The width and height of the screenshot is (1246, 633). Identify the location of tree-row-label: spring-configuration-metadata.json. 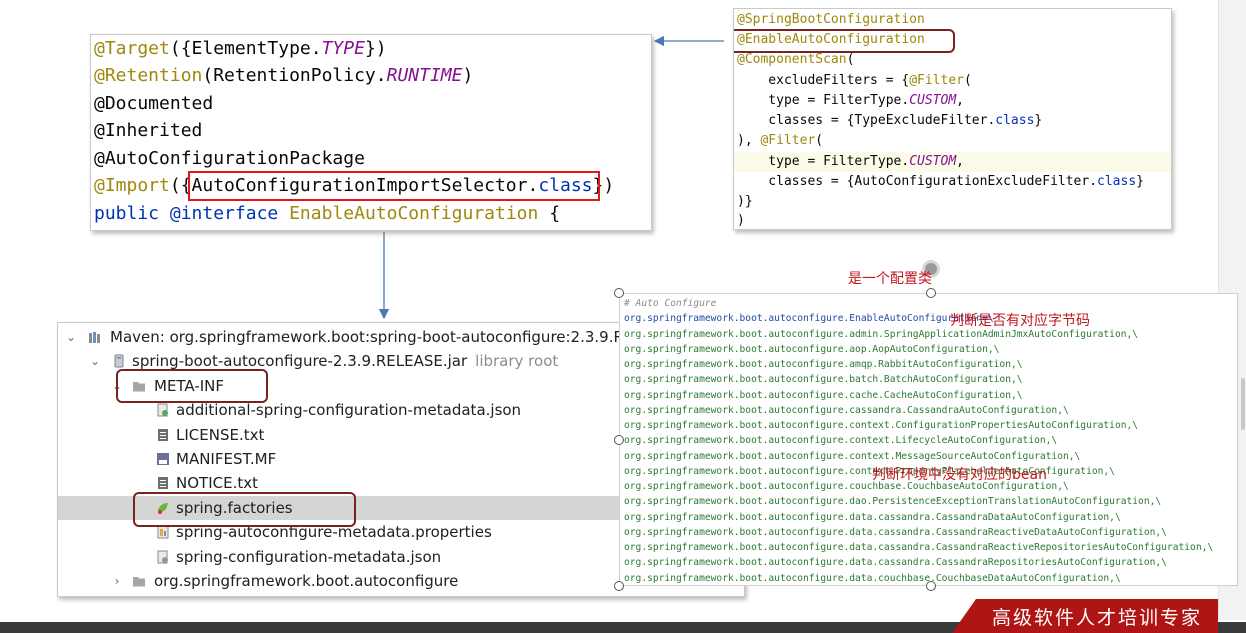
(309, 557).